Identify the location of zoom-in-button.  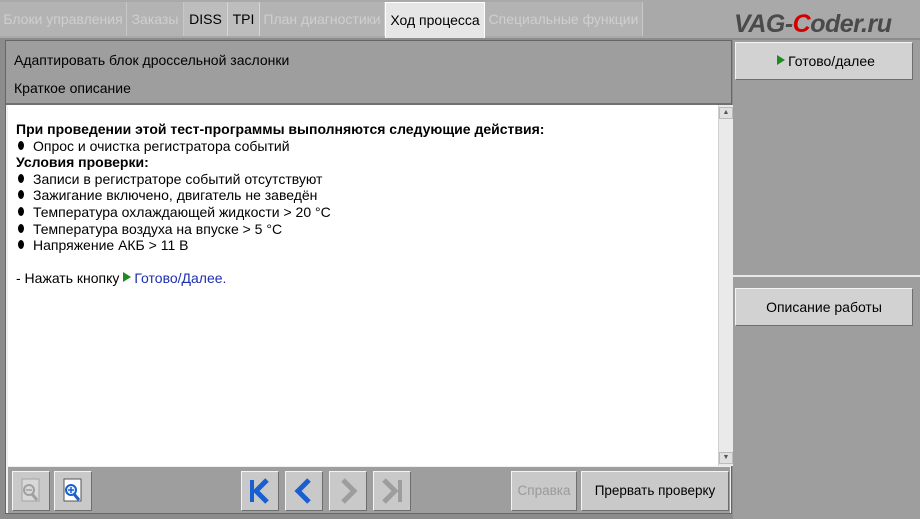
(73, 491).